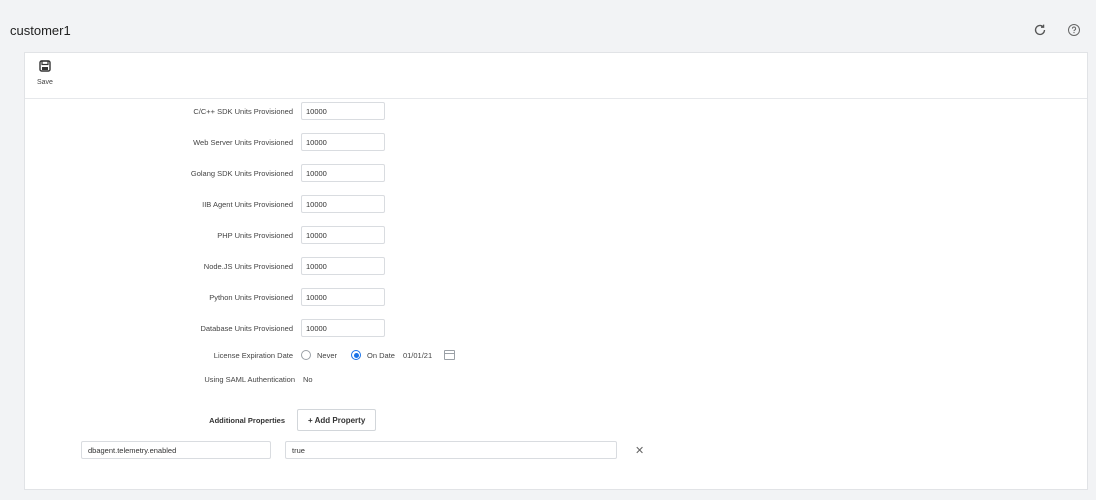 The image size is (1096, 500). What do you see at coordinates (343, 142) in the screenshot?
I see `webserver-units-input` at bounding box center [343, 142].